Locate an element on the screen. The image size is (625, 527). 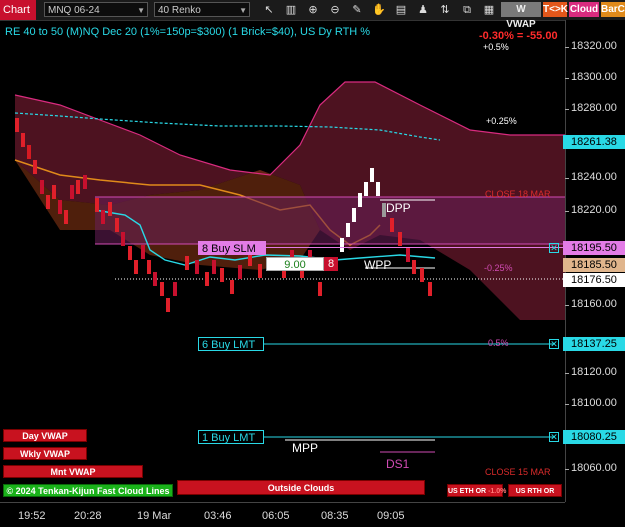
price-tick: 18220.00 is located at coordinates (591, 210).